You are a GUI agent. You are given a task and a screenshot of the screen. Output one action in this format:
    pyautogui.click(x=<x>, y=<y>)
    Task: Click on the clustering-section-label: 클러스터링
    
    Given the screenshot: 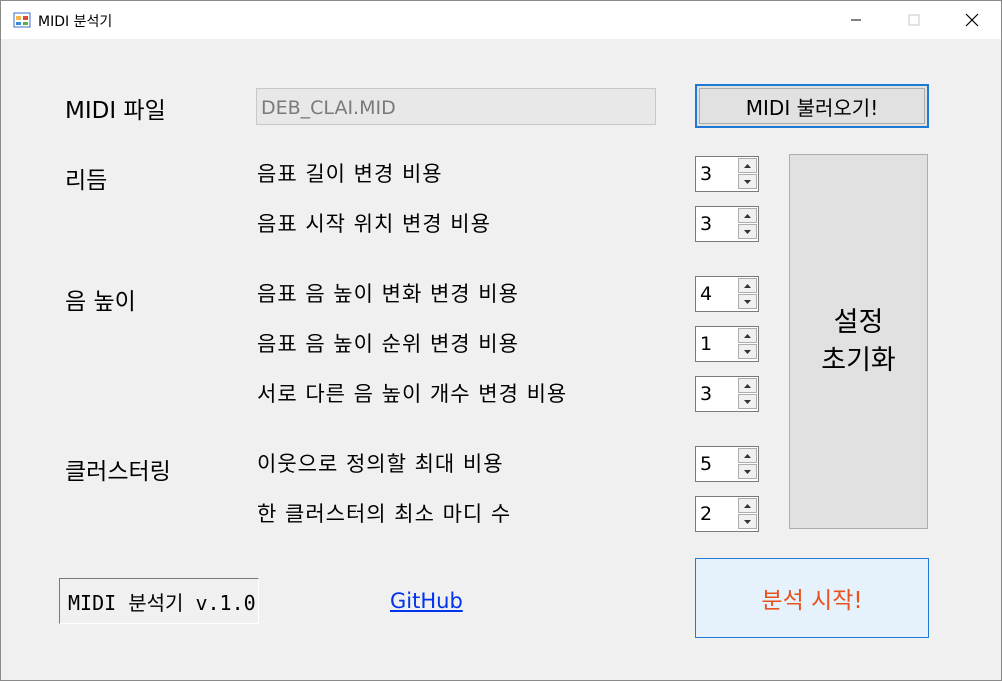 What is the action you would take?
    pyautogui.click(x=118, y=472)
    